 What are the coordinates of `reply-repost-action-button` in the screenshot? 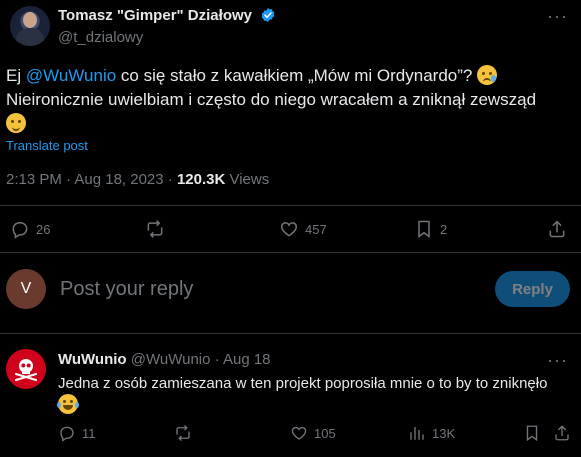 It's located at (183, 433).